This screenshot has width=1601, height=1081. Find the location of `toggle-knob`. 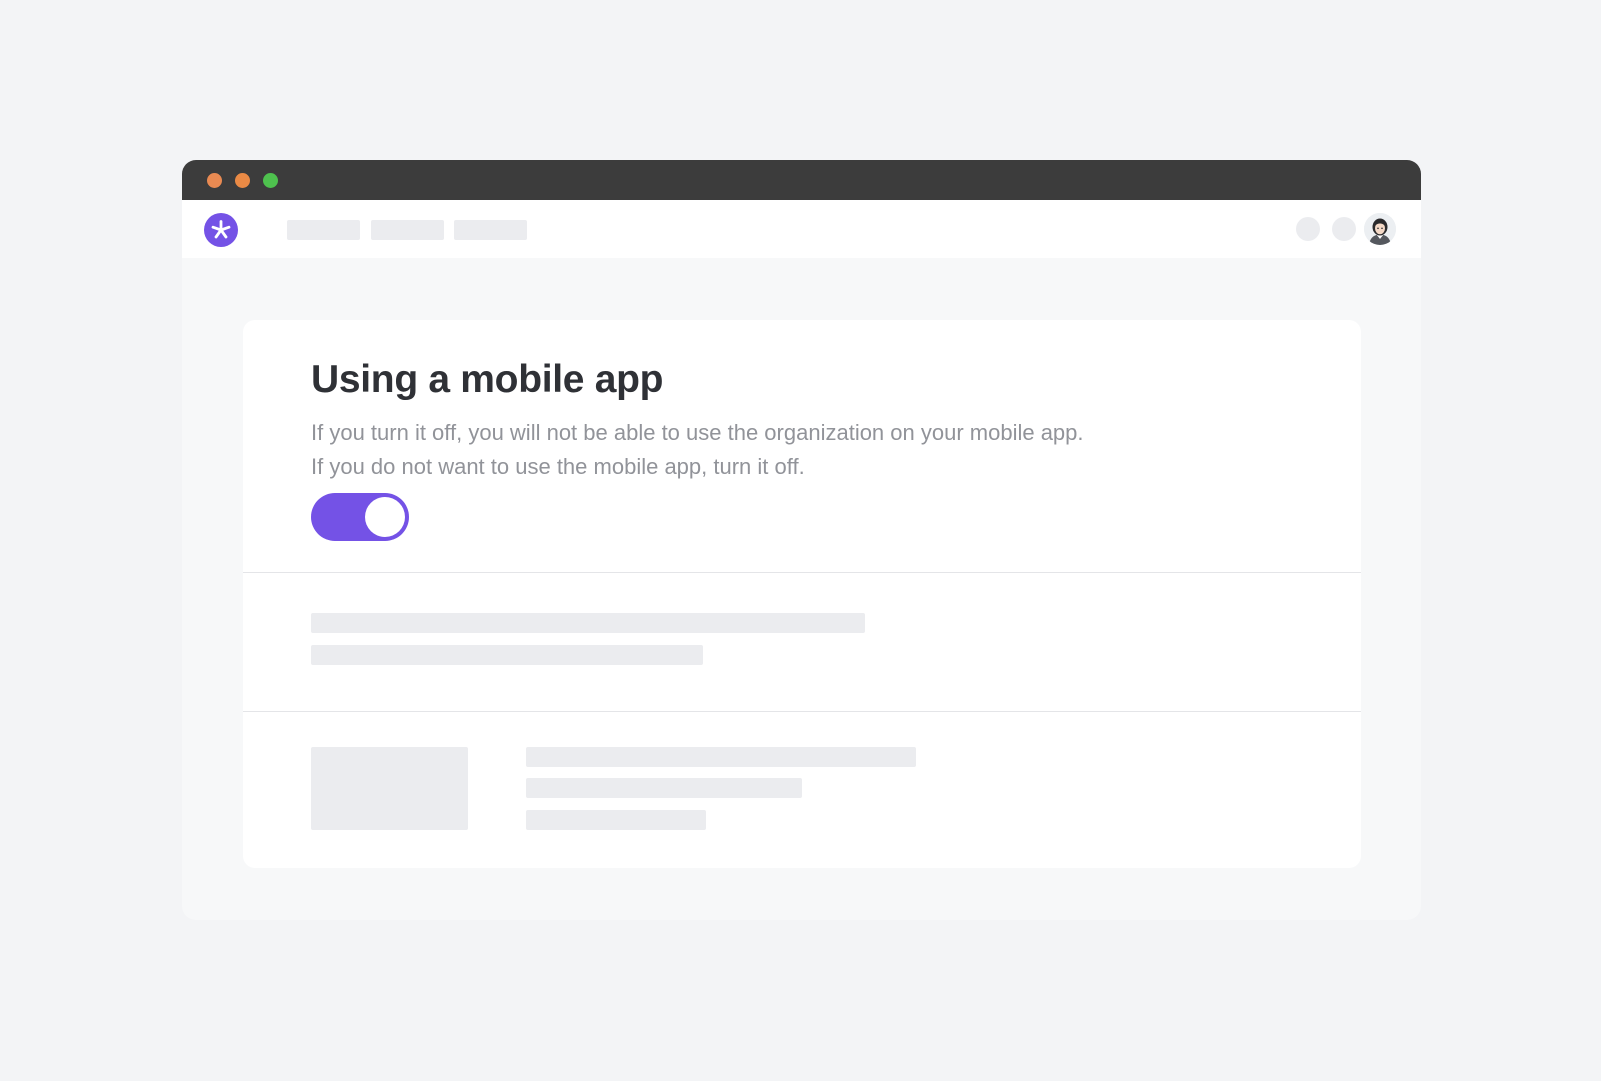

toggle-knob is located at coordinates (385, 517).